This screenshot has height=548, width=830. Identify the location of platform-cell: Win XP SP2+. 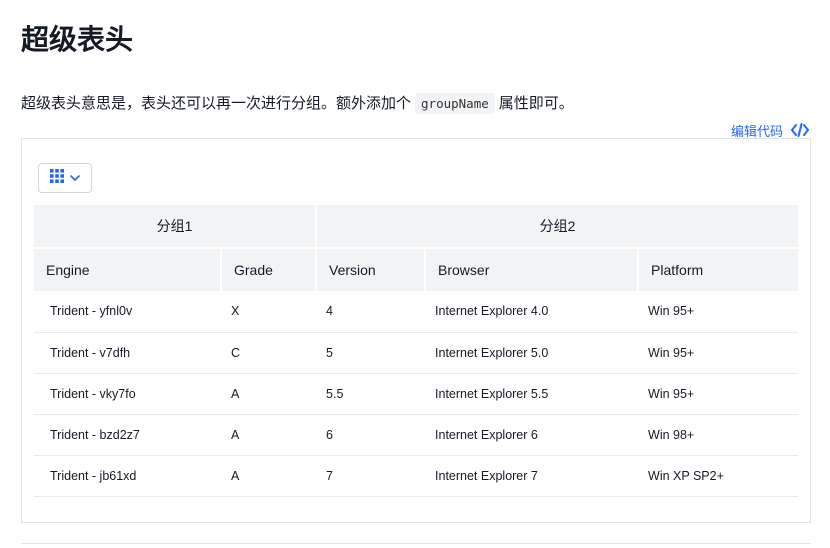
(718, 476).